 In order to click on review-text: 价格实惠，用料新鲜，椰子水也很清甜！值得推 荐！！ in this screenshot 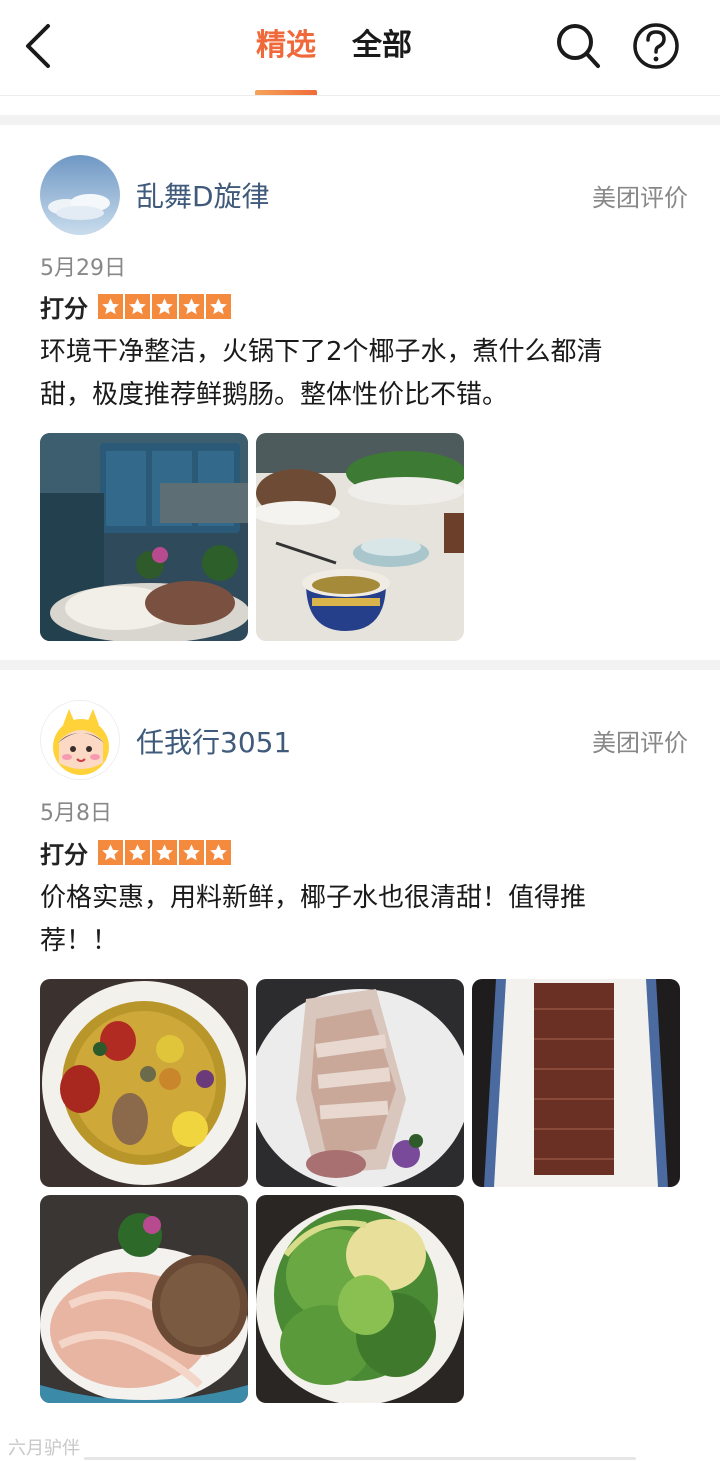, I will do `click(365, 920)`.